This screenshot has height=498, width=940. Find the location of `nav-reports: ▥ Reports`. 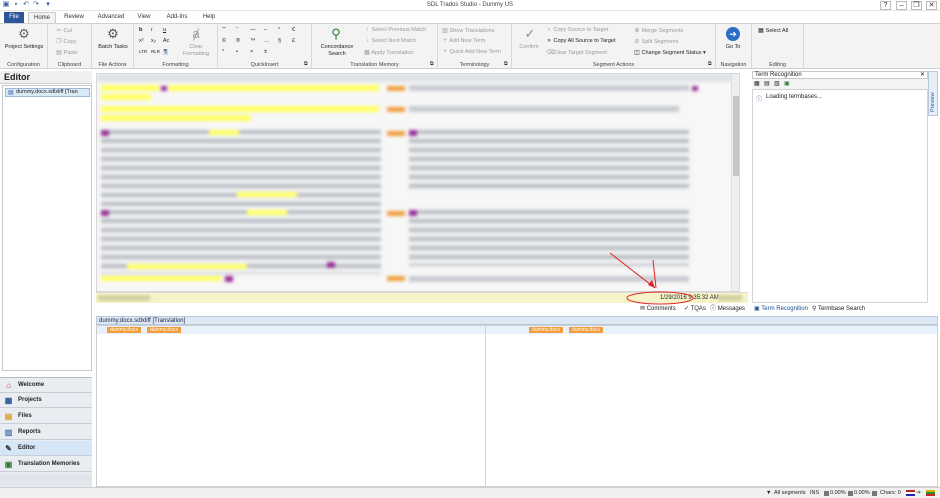

nav-reports: ▥ Reports is located at coordinates (46, 432).